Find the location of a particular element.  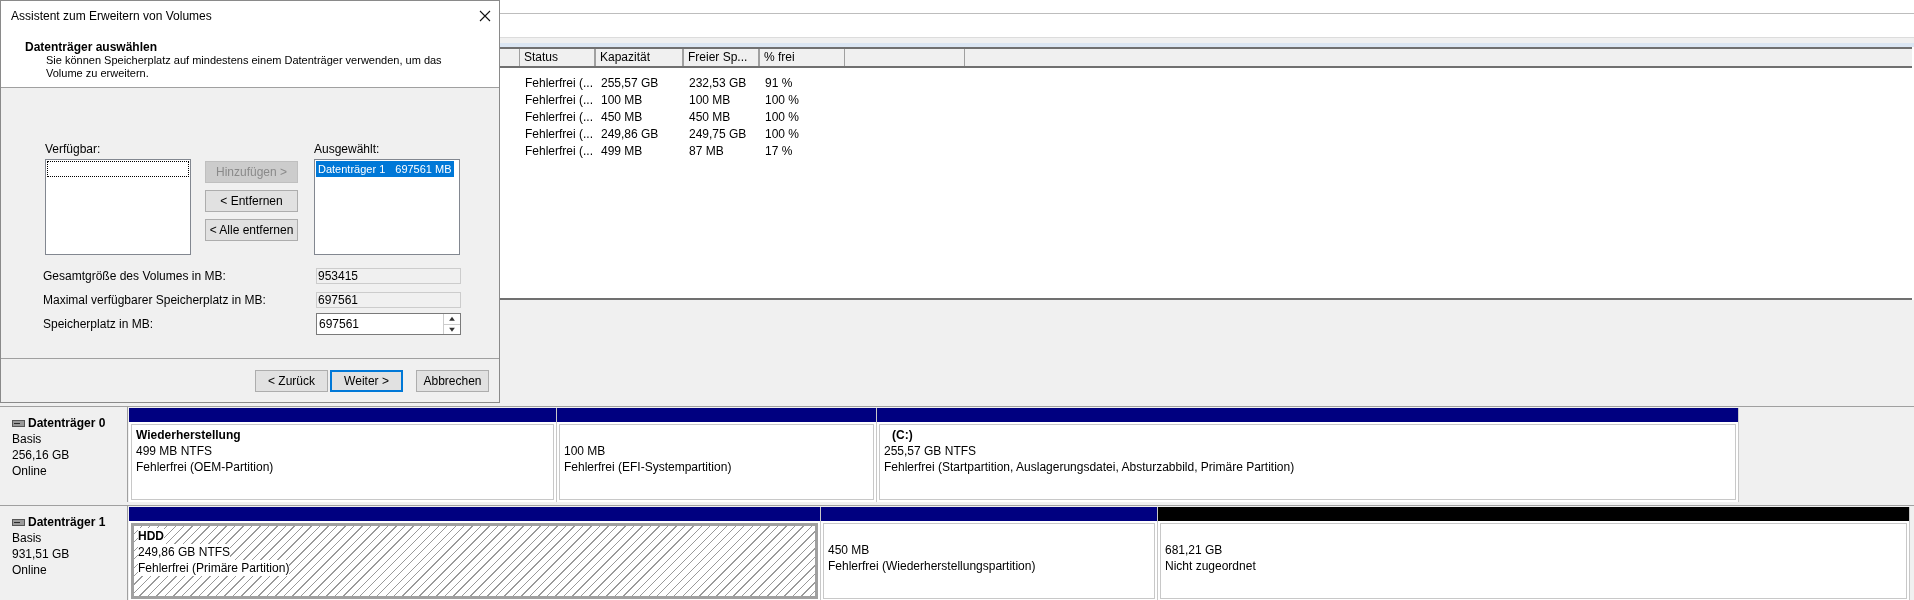

table-cell: 255,57 GB is located at coordinates (630, 83).